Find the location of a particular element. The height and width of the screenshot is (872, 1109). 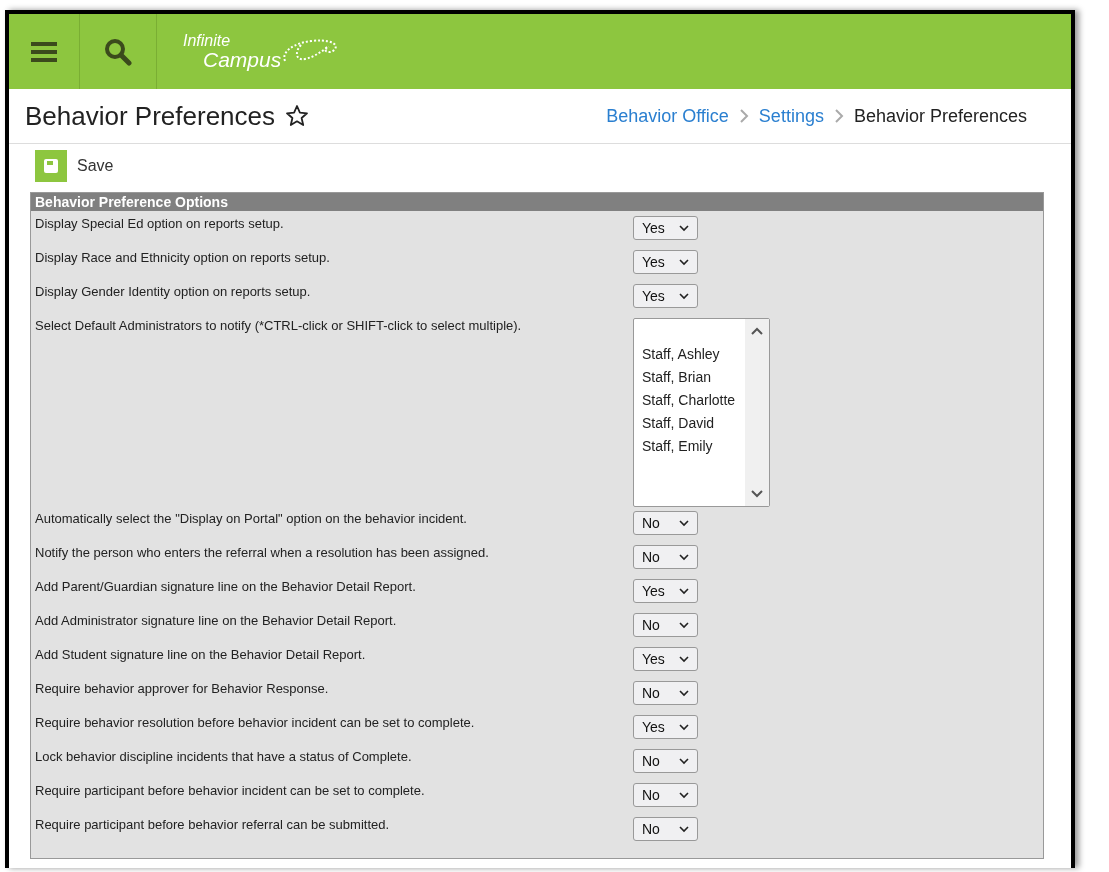

administrator-listbox: Staff, Ashley Staff, Brian Staff, Charlotte Staff, David Staff, Emily is located at coordinates (701, 412).